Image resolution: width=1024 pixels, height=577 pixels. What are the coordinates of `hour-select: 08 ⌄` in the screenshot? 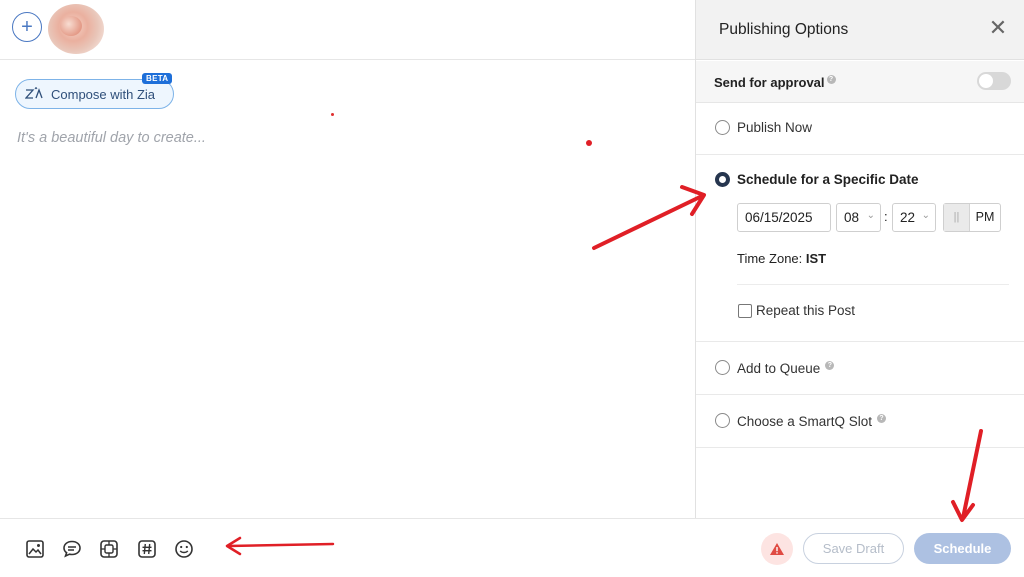 It's located at (858, 217).